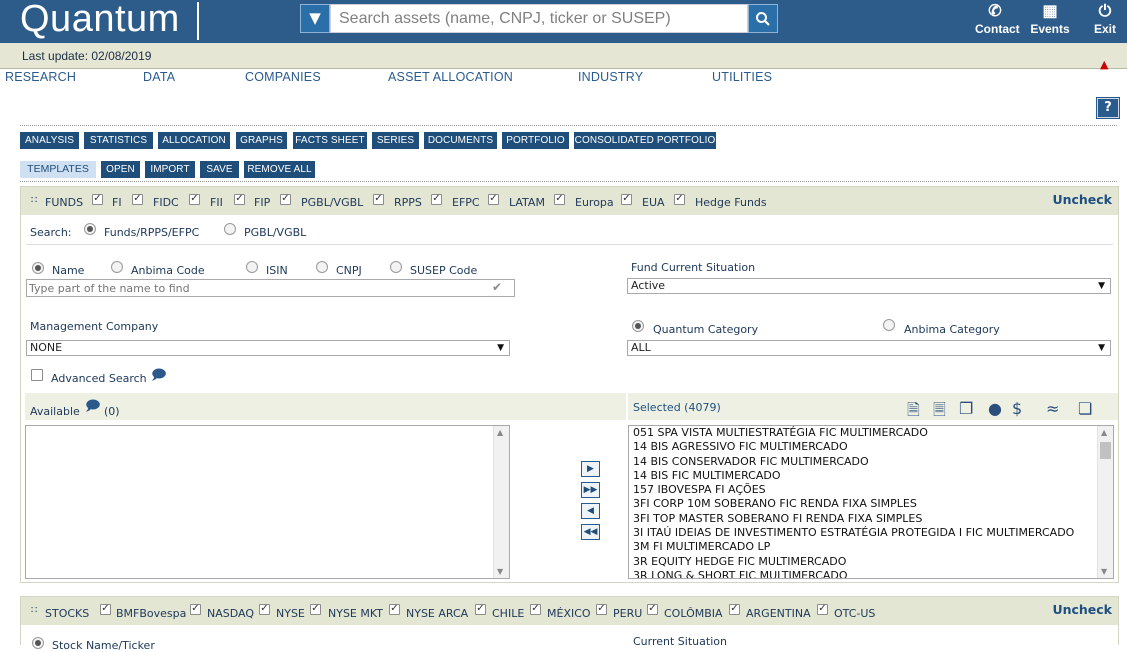 The image size is (1127, 652). I want to click on list-item: 3R LONG & SHORT FIC MULTIMERCADO, so click(863, 573).